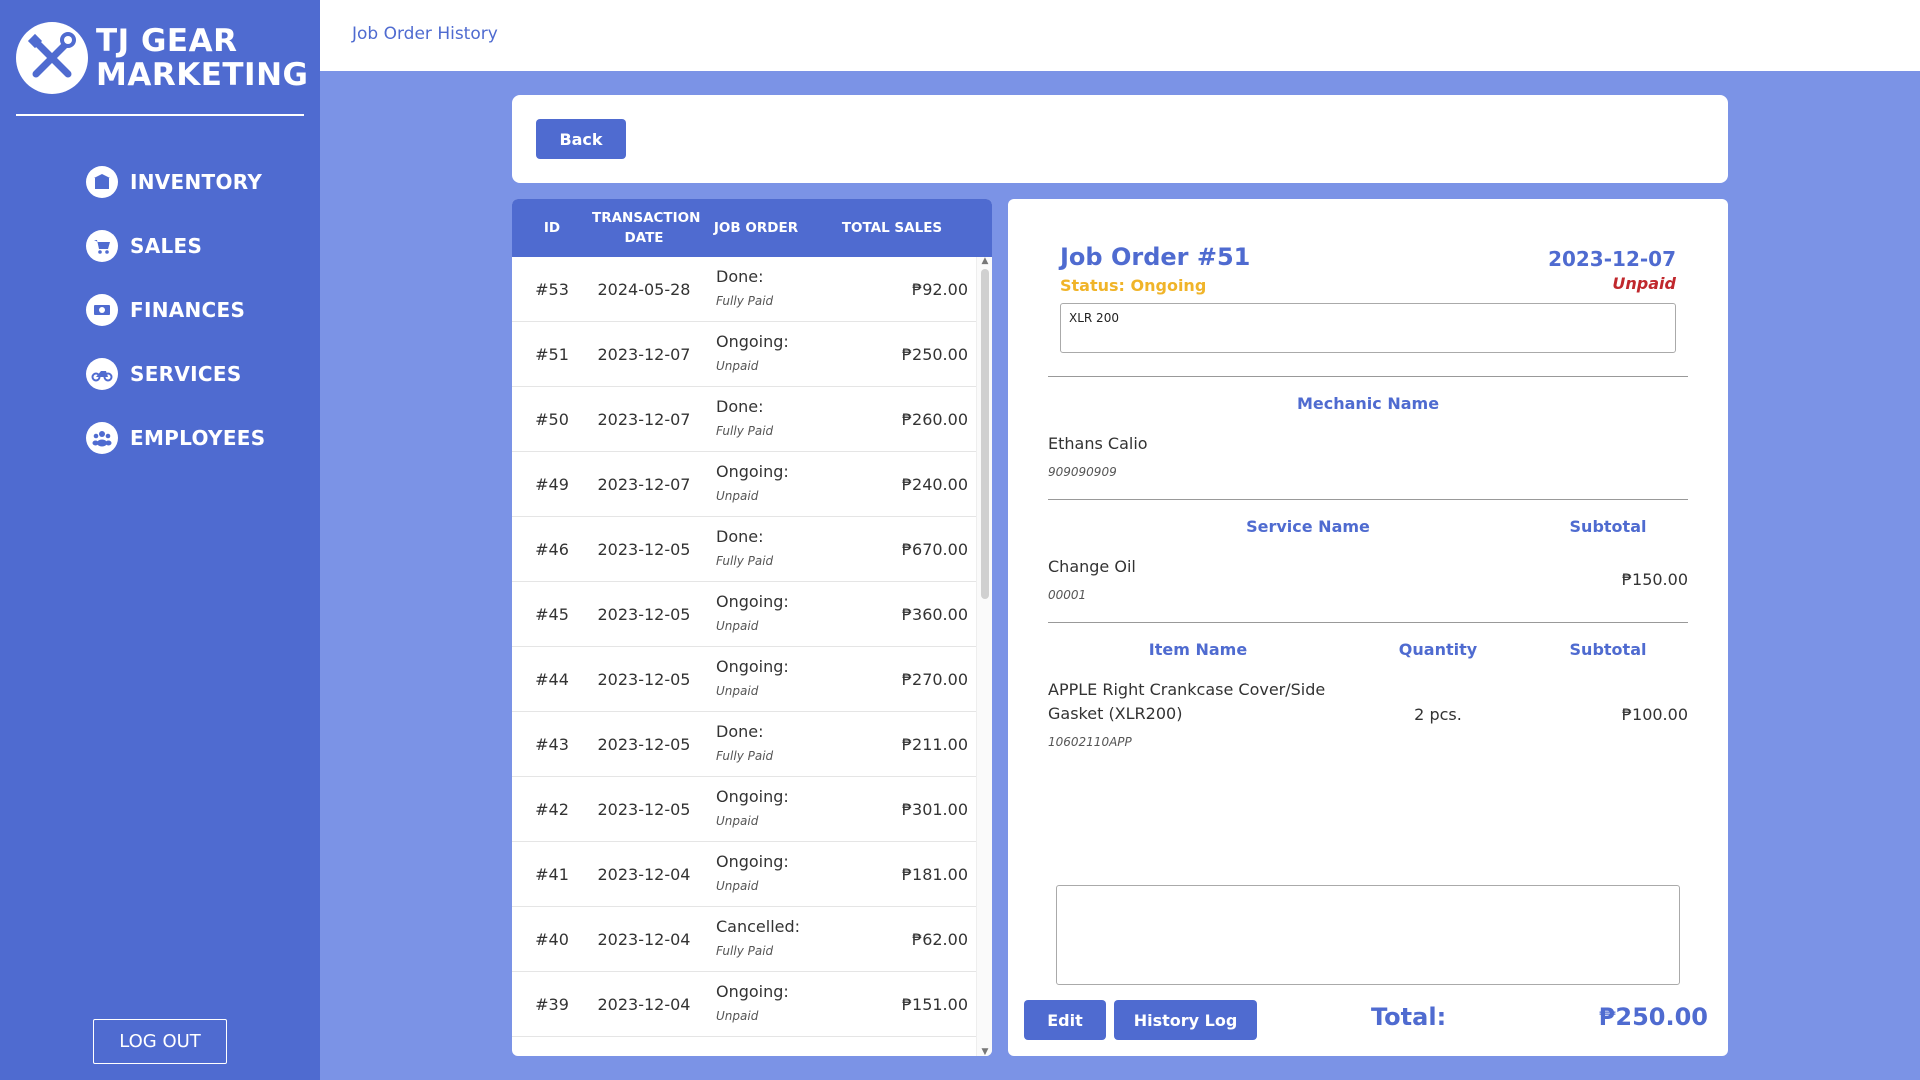  What do you see at coordinates (425, 34) in the screenshot?
I see `breadcrumb: Job Order History` at bounding box center [425, 34].